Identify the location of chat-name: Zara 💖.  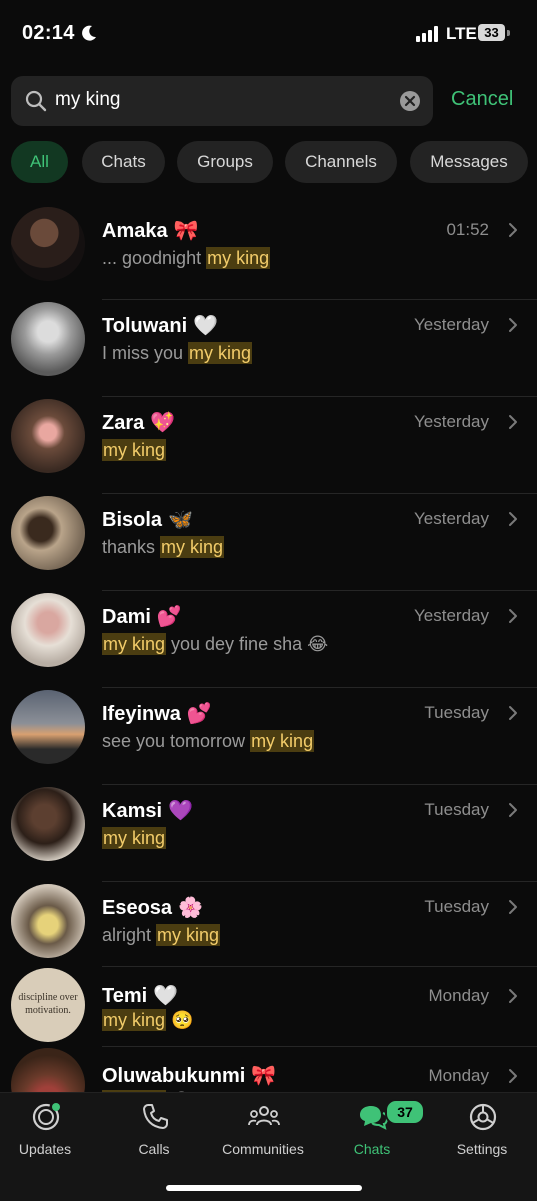
(138, 422).